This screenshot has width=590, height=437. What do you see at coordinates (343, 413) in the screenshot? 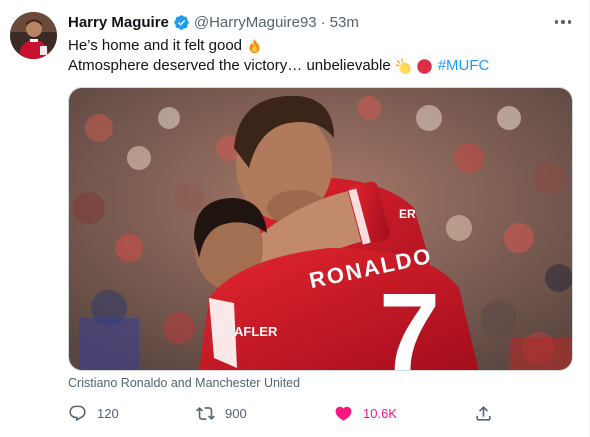
I see `heart-icon` at bounding box center [343, 413].